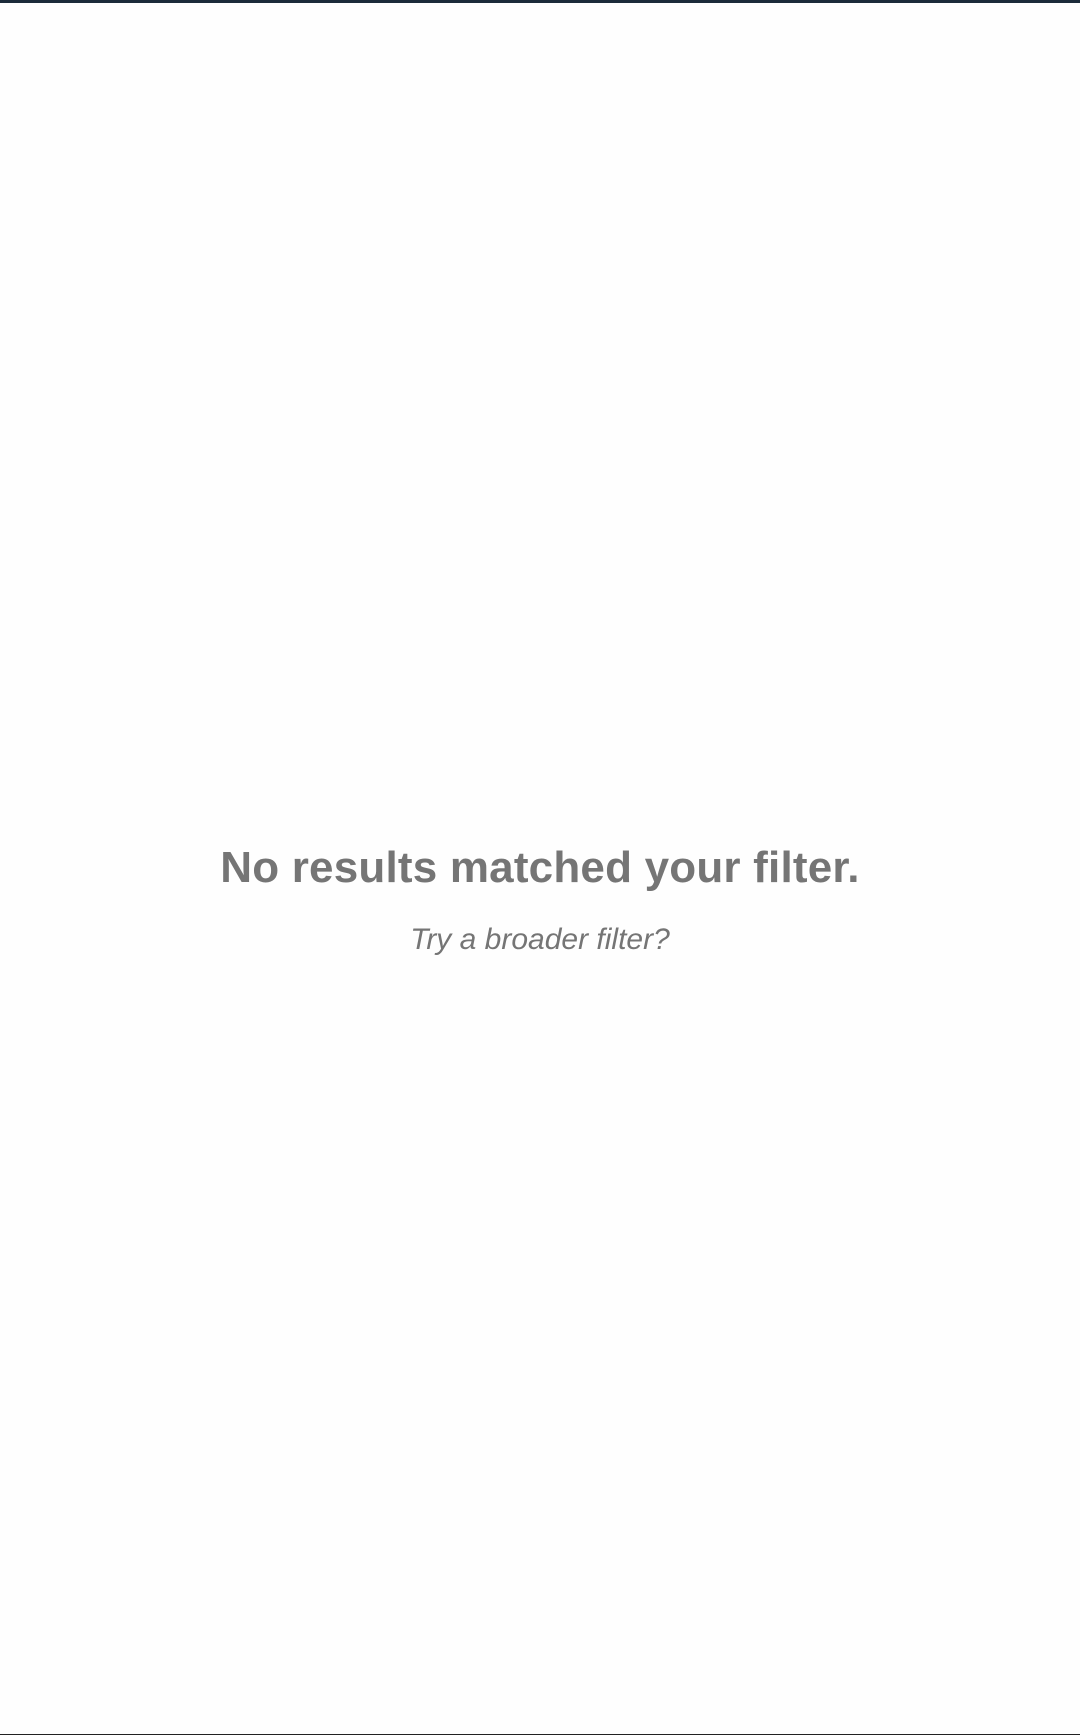 This screenshot has height=1735, width=1080. What do you see at coordinates (540, 1) in the screenshot?
I see `top-app-bar-edge` at bounding box center [540, 1].